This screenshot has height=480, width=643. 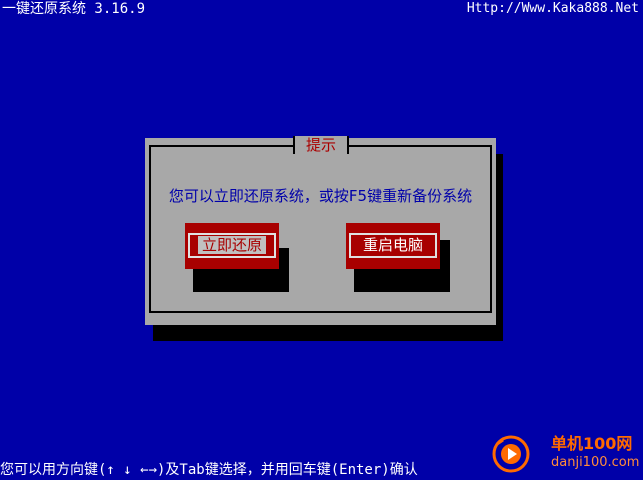 What do you see at coordinates (592, 443) in the screenshot?
I see `watermark-name: 单机100网` at bounding box center [592, 443].